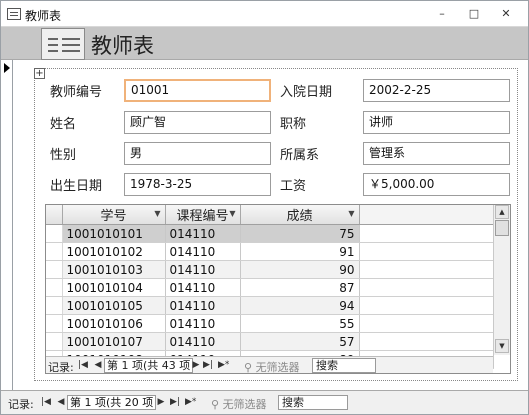 This screenshot has width=529, height=415. I want to click on name-label: 姓名, so click(63, 124).